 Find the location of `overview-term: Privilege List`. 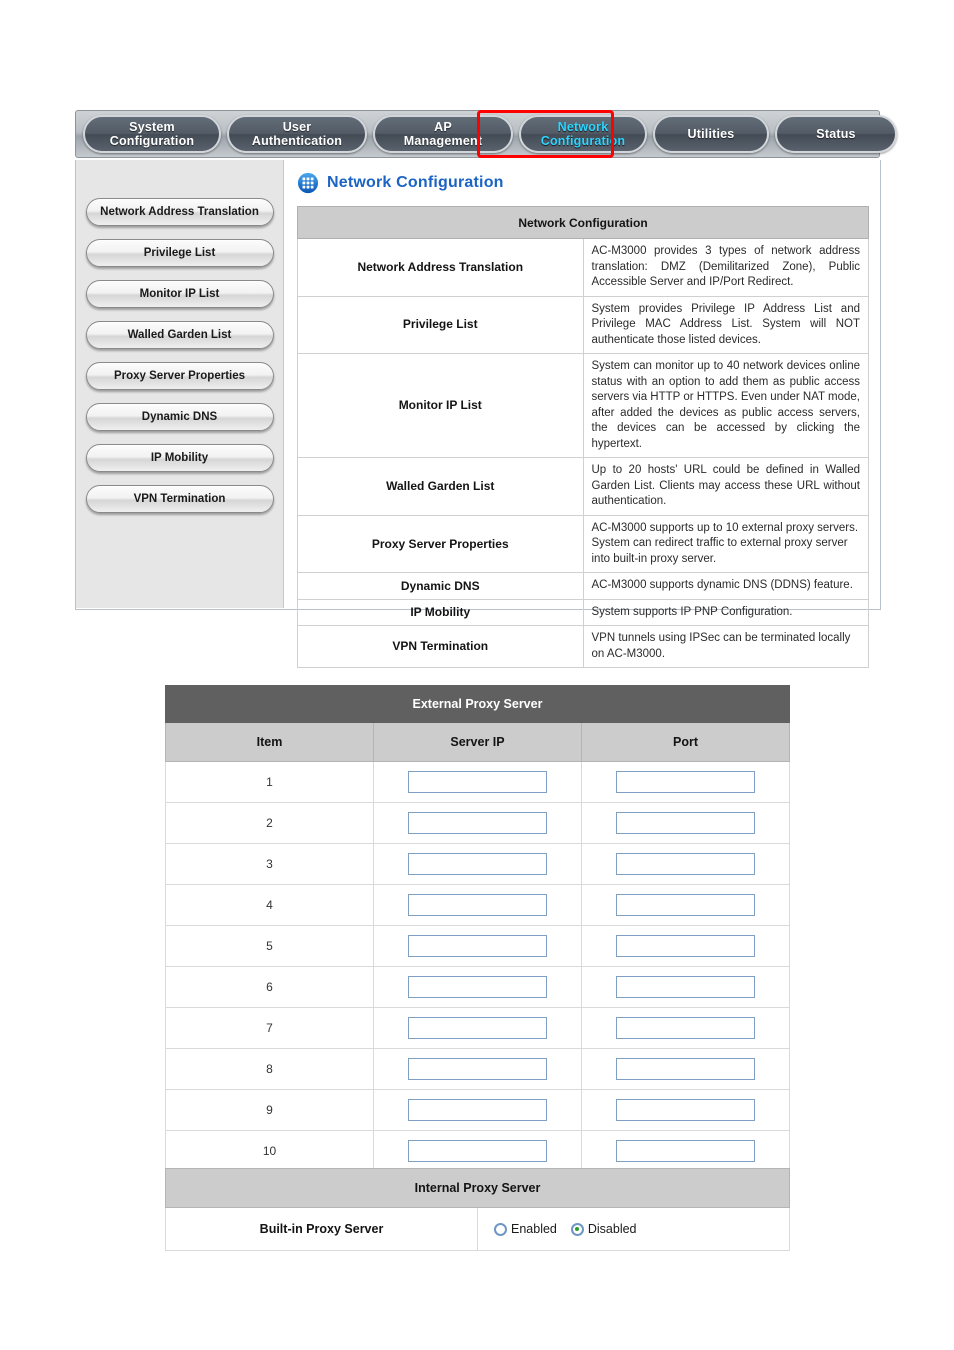

overview-term: Privilege List is located at coordinates (440, 325).